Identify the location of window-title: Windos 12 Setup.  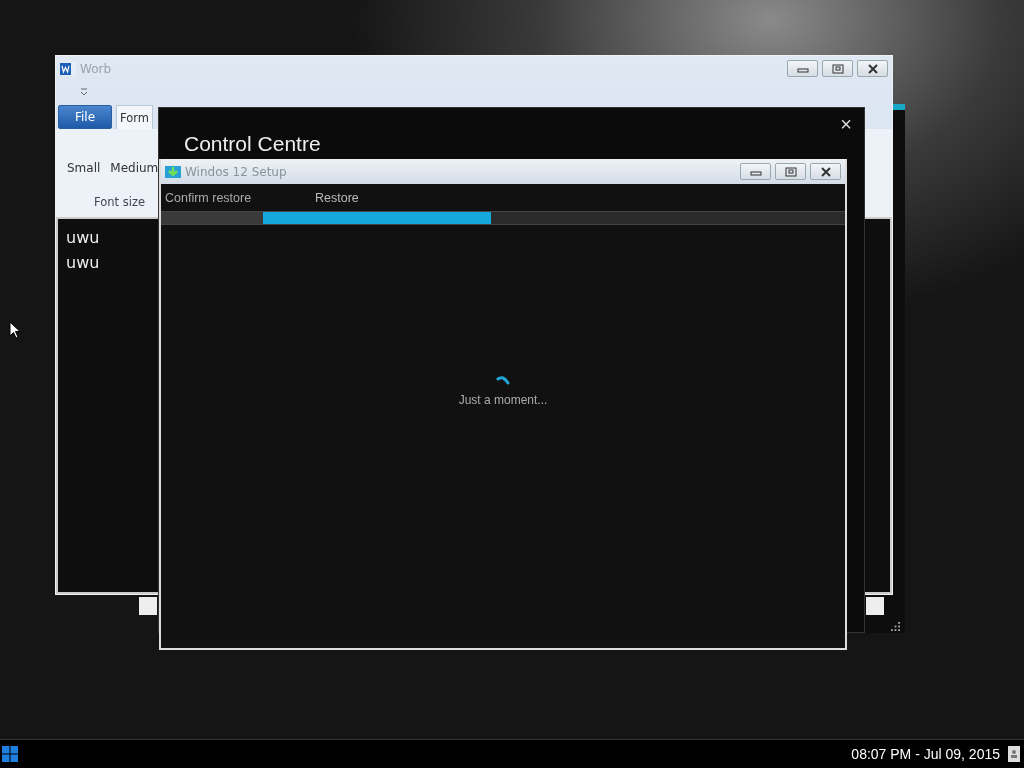
(236, 171).